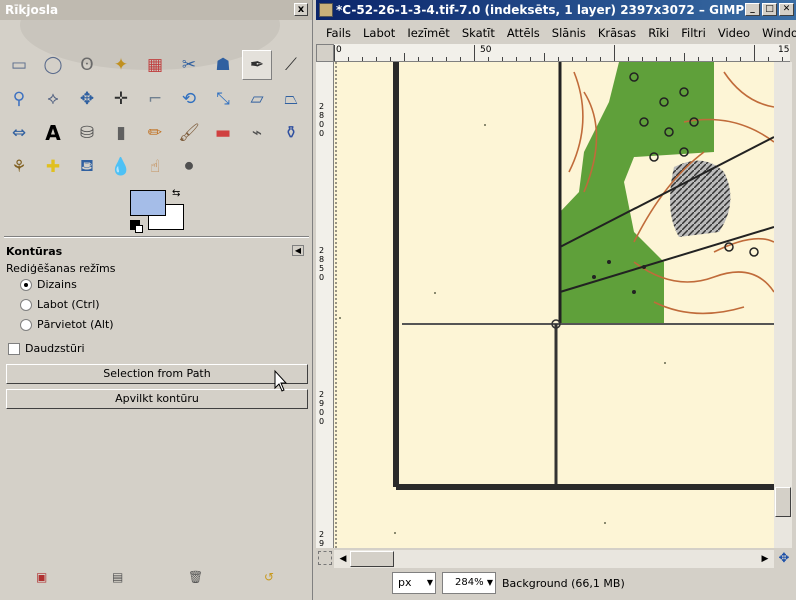 The height and width of the screenshot is (600, 796). I want to click on maximize-icon: □, so click(769, 9).